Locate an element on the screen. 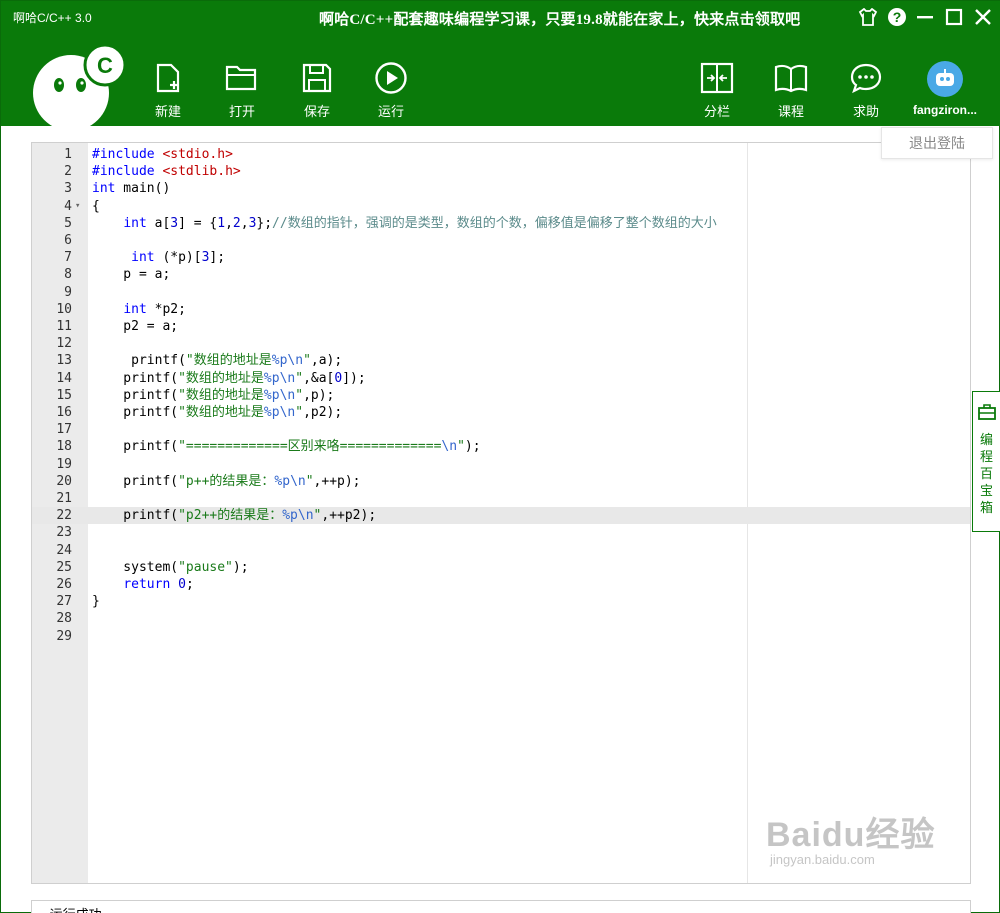 Image resolution: width=1000 pixels, height=913 pixels. code-line: 25 system("pause"); is located at coordinates (501, 567).